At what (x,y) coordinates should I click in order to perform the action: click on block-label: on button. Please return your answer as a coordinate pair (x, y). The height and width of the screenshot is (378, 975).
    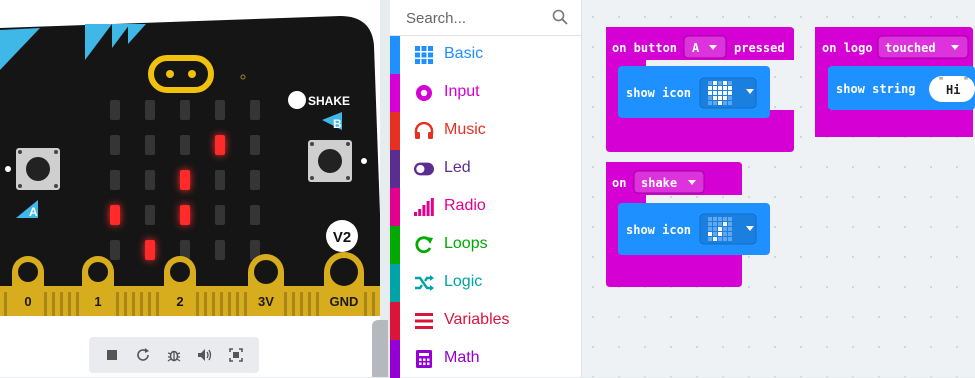
    Looking at the image, I should click on (644, 48).